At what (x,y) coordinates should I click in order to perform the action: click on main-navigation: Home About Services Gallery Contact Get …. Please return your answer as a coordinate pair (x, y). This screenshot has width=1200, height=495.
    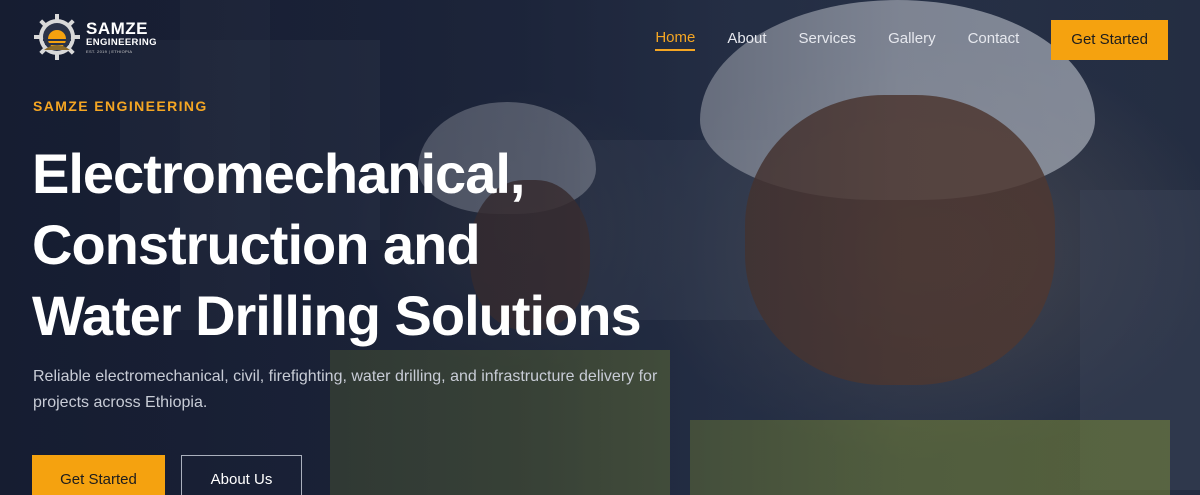
    Looking at the image, I should click on (911, 40).